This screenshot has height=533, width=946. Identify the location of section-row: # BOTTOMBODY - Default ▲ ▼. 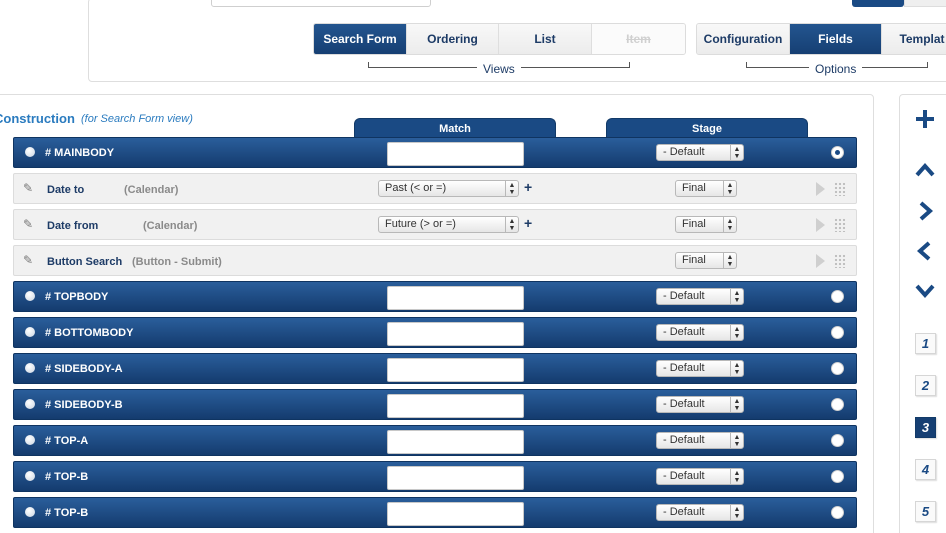
(435, 332).